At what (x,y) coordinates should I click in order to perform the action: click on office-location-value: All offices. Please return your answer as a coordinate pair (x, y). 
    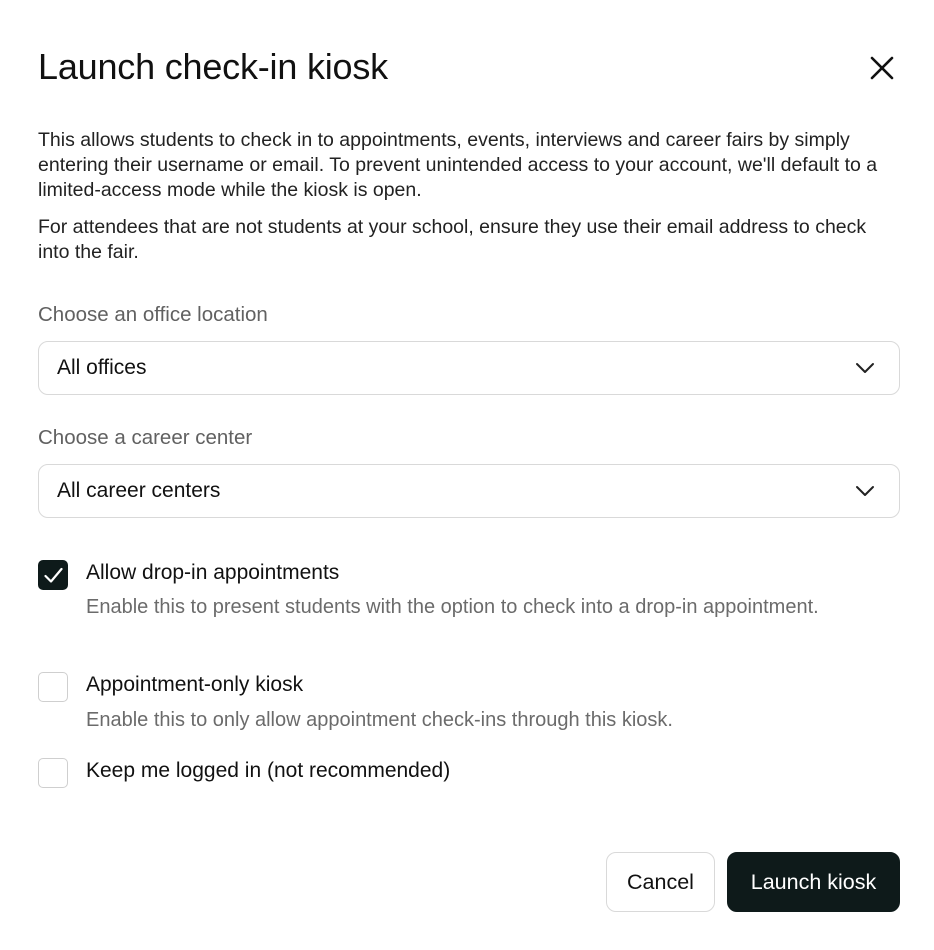
    Looking at the image, I should click on (102, 367).